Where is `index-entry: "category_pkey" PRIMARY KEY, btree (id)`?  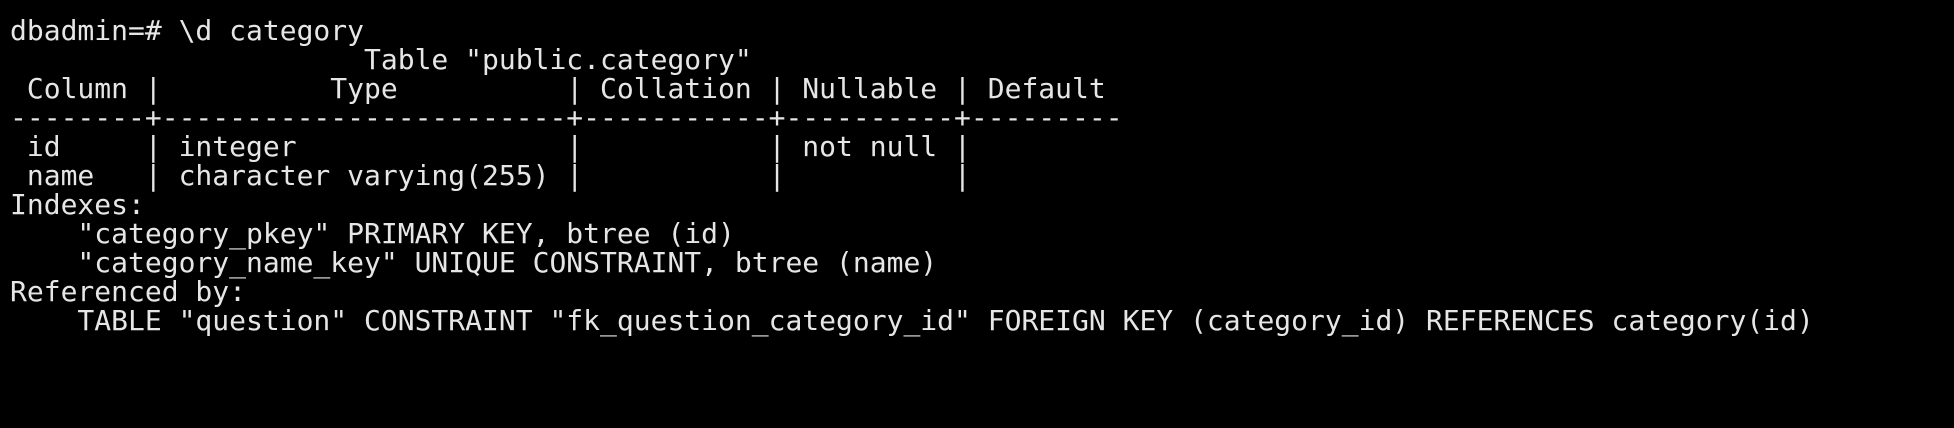 index-entry: "category_pkey" PRIMARY KEY, btree (id) is located at coordinates (372, 233).